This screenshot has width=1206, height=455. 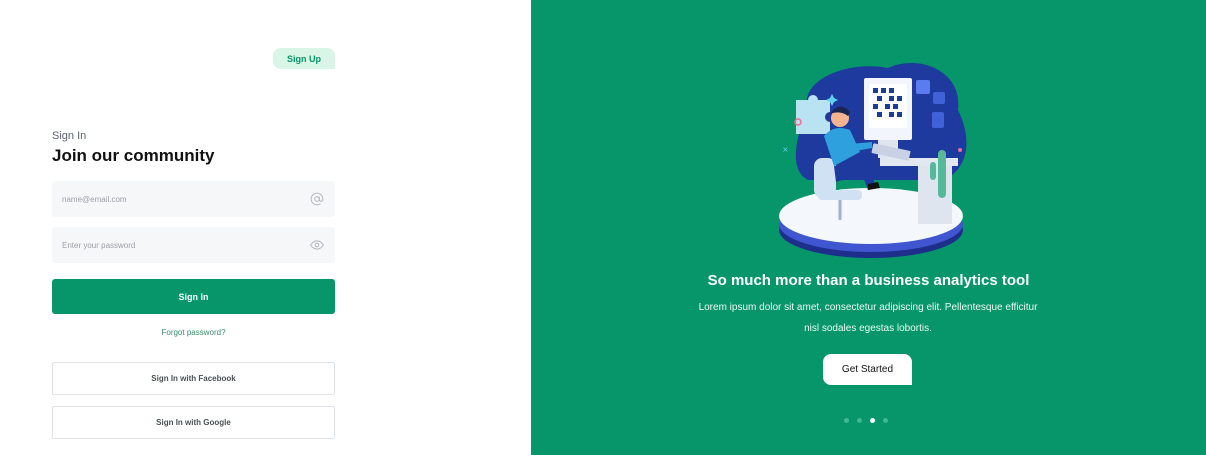 I want to click on password-field, so click(x=193, y=245).